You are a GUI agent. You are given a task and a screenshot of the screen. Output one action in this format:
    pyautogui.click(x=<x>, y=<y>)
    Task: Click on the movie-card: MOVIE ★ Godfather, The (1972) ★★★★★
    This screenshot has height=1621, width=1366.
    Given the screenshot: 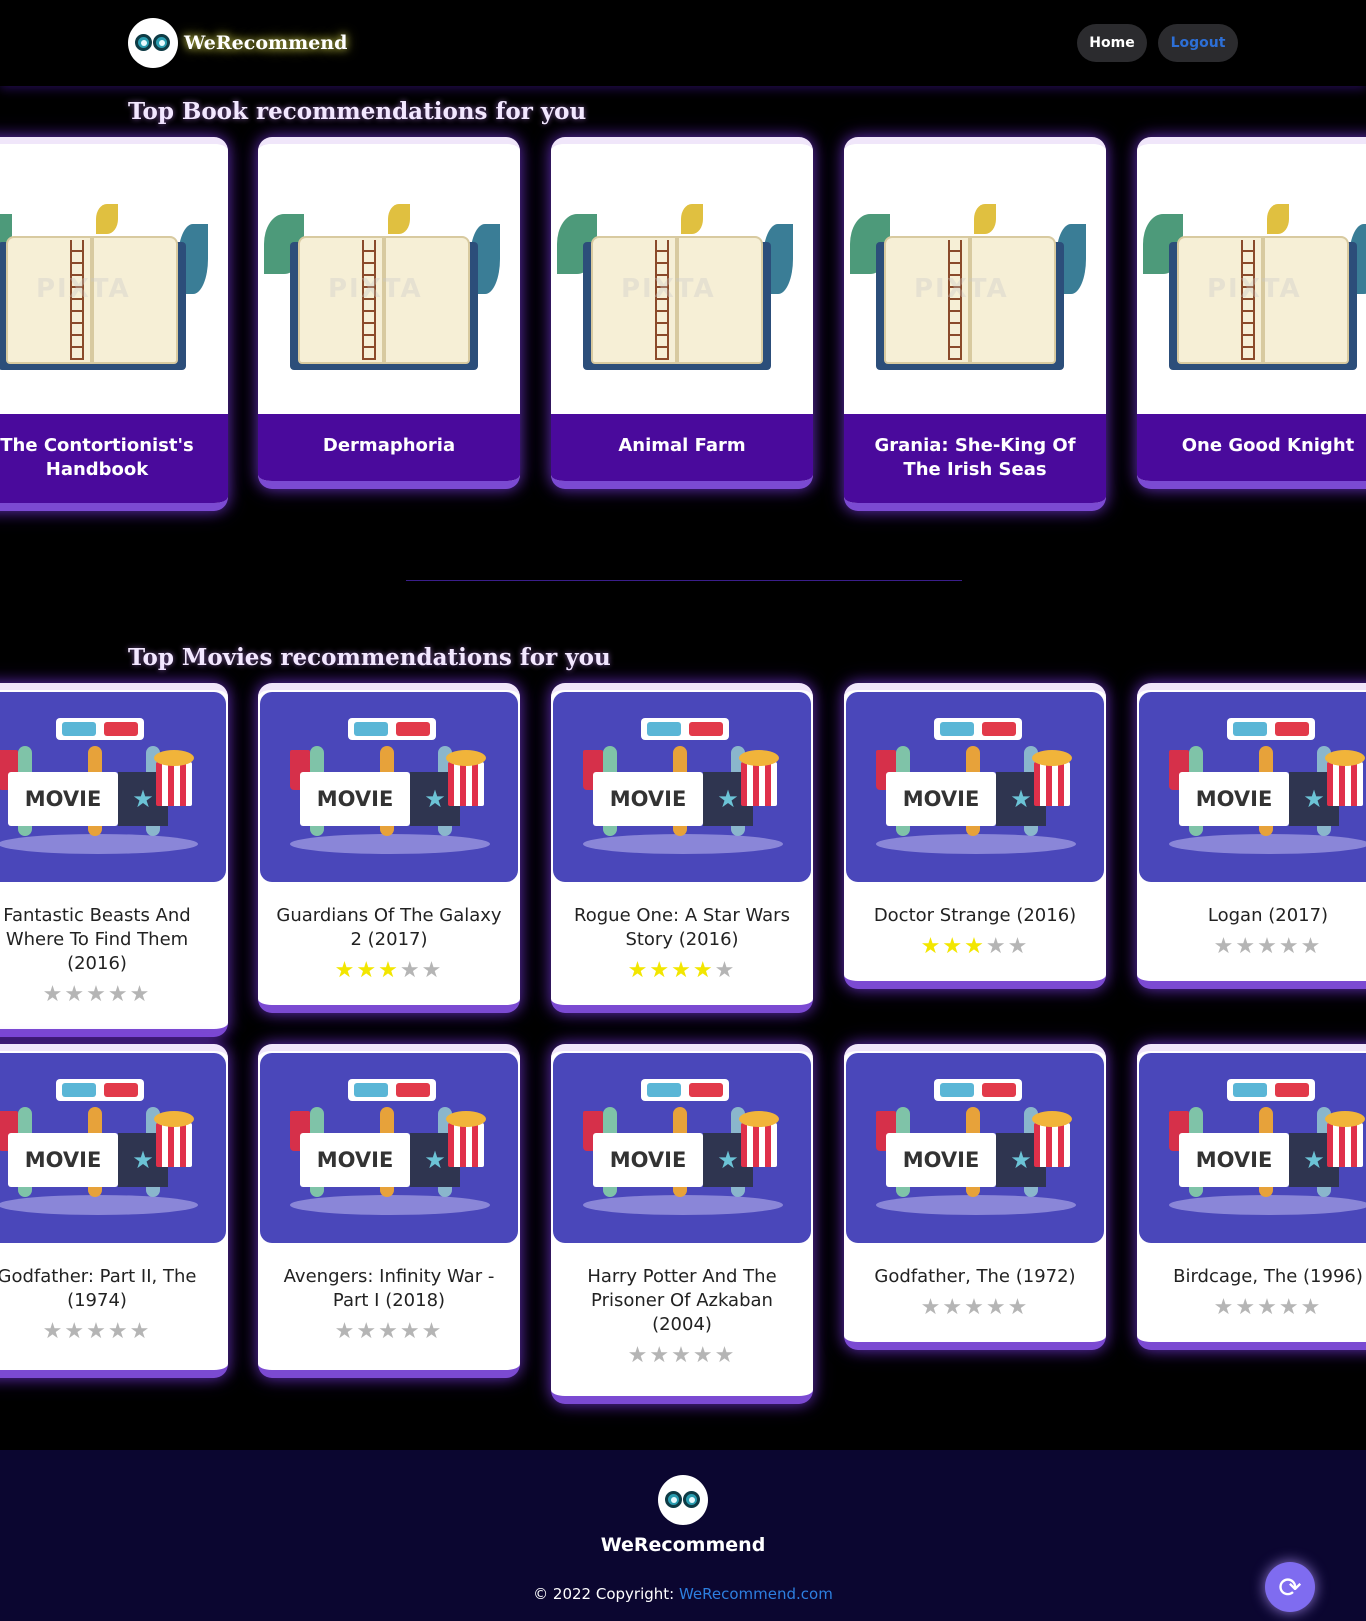 What is the action you would take?
    pyautogui.click(x=975, y=1197)
    